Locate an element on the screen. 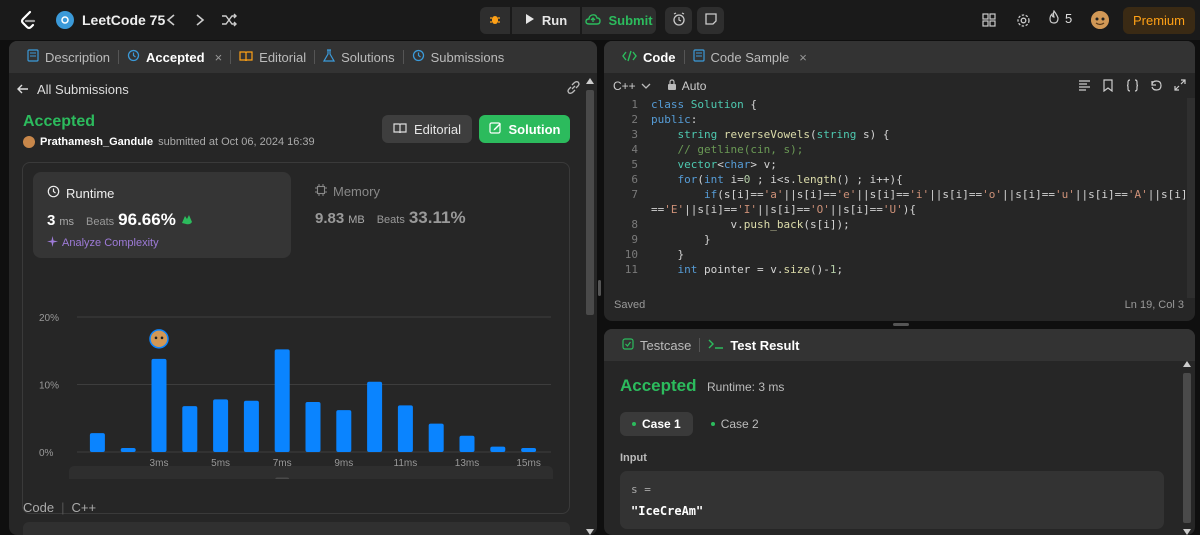 This screenshot has height=535, width=1200. bookmark-icon is located at coordinates (1108, 85).